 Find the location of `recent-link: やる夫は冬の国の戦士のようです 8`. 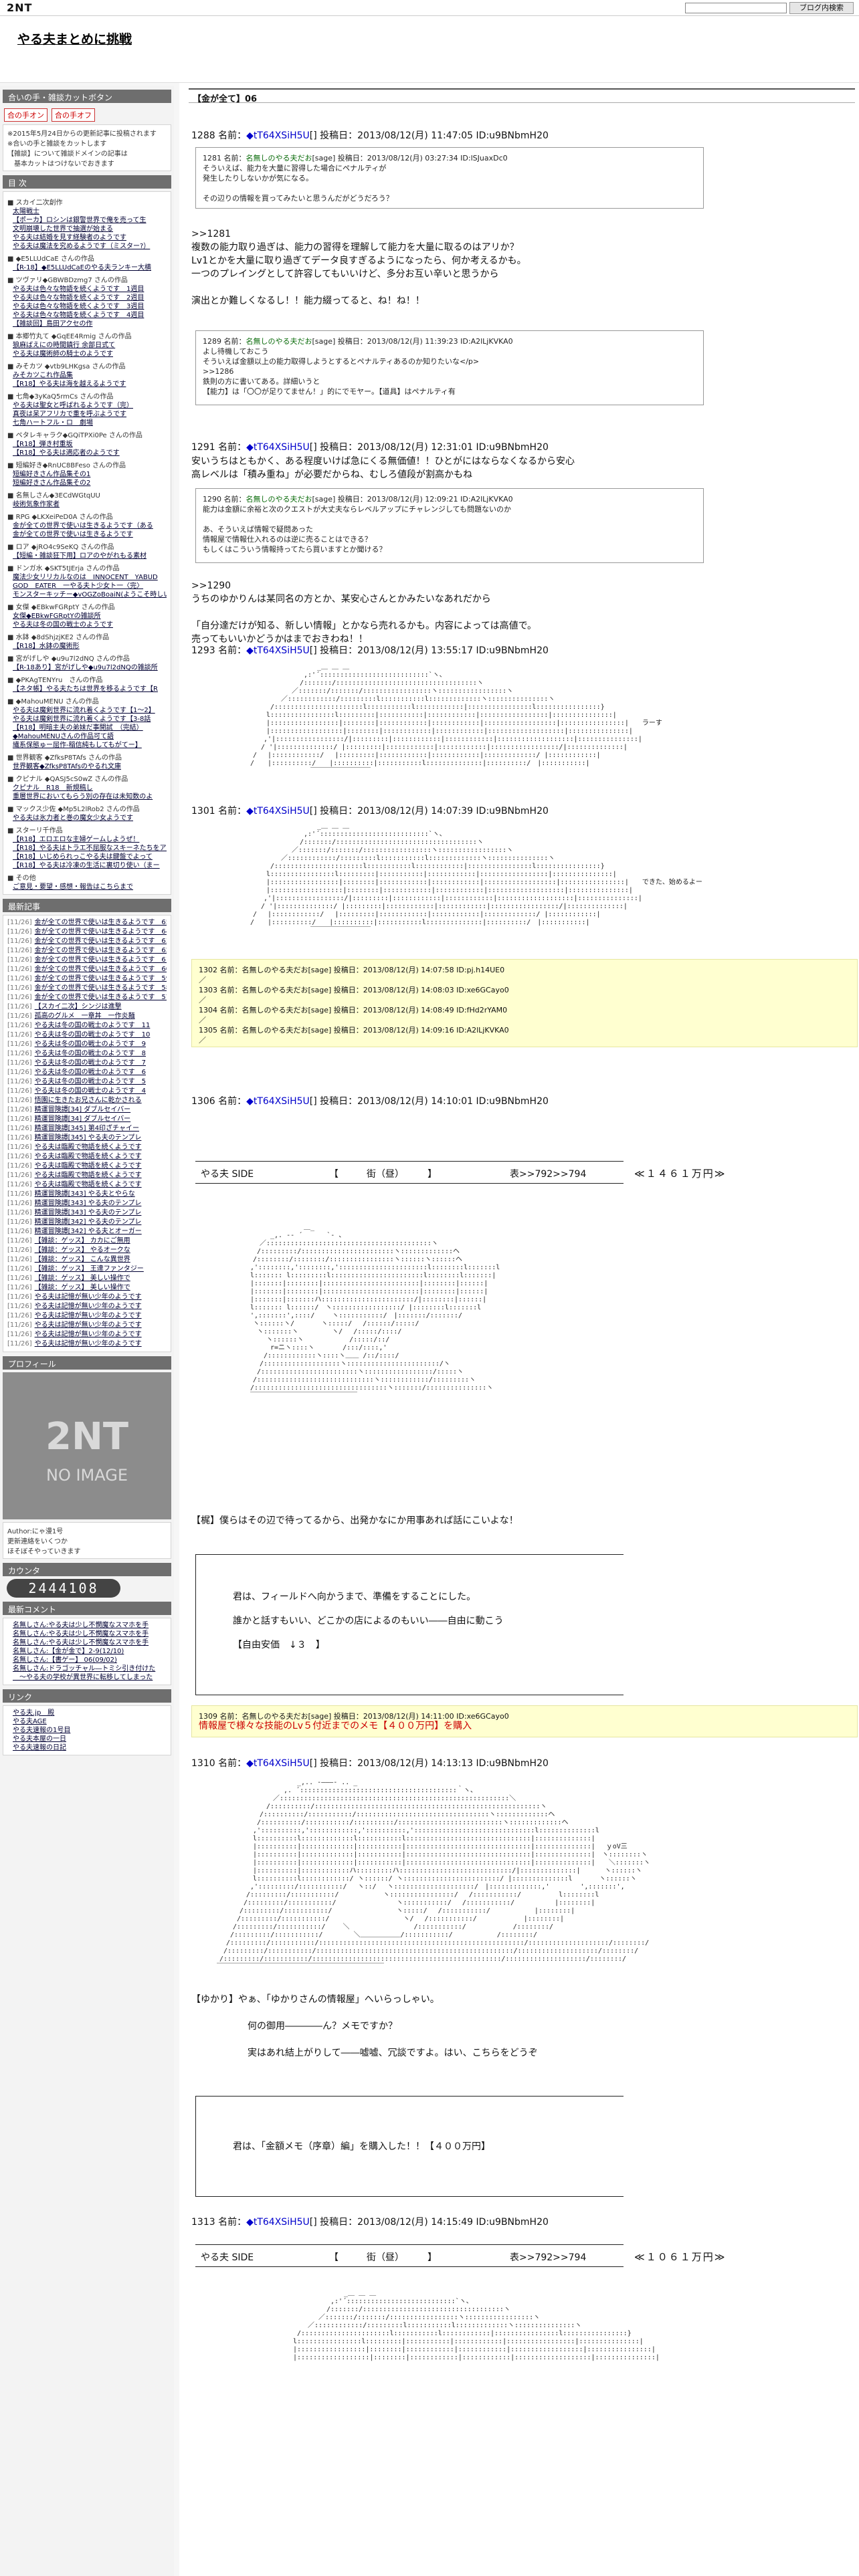

recent-link: やる夫は冬の国の戦士のようです 8 is located at coordinates (90, 1053).